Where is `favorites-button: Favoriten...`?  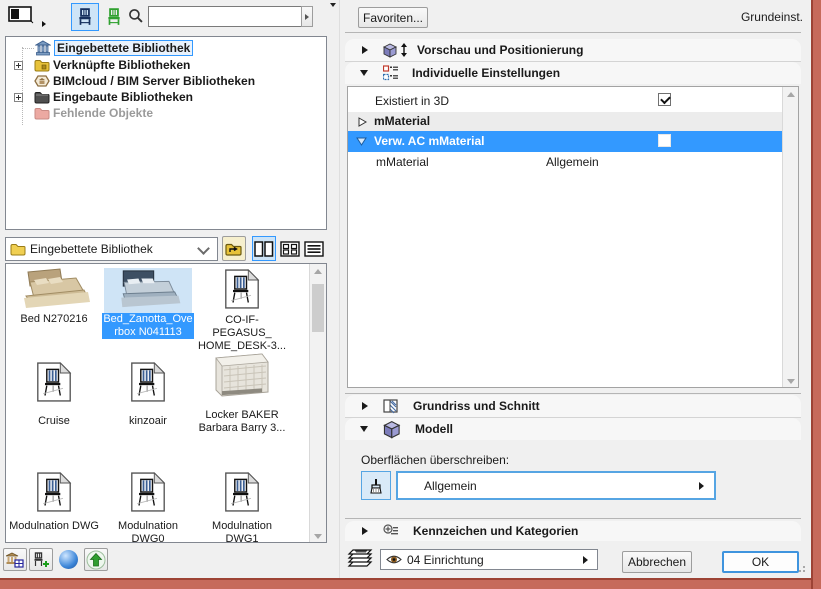
favorites-button: Favoriten... is located at coordinates (393, 17).